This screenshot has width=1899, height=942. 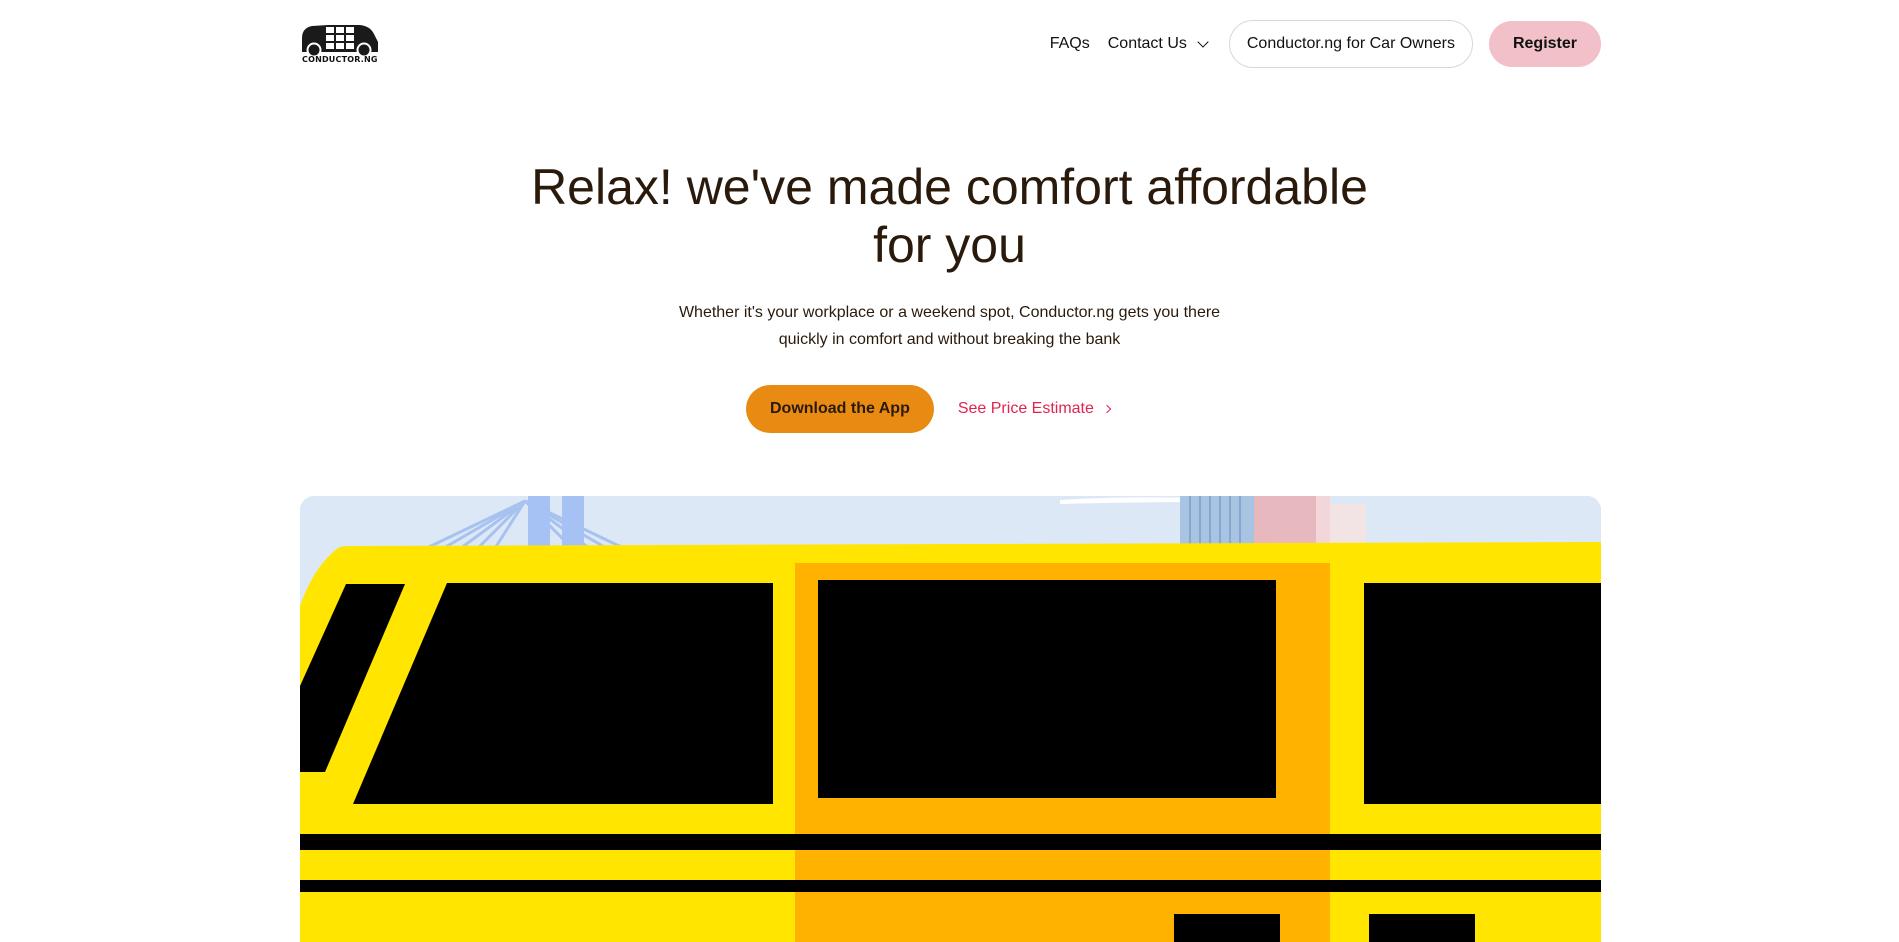 I want to click on nav-contact-label: Contact Us, so click(x=1147, y=43).